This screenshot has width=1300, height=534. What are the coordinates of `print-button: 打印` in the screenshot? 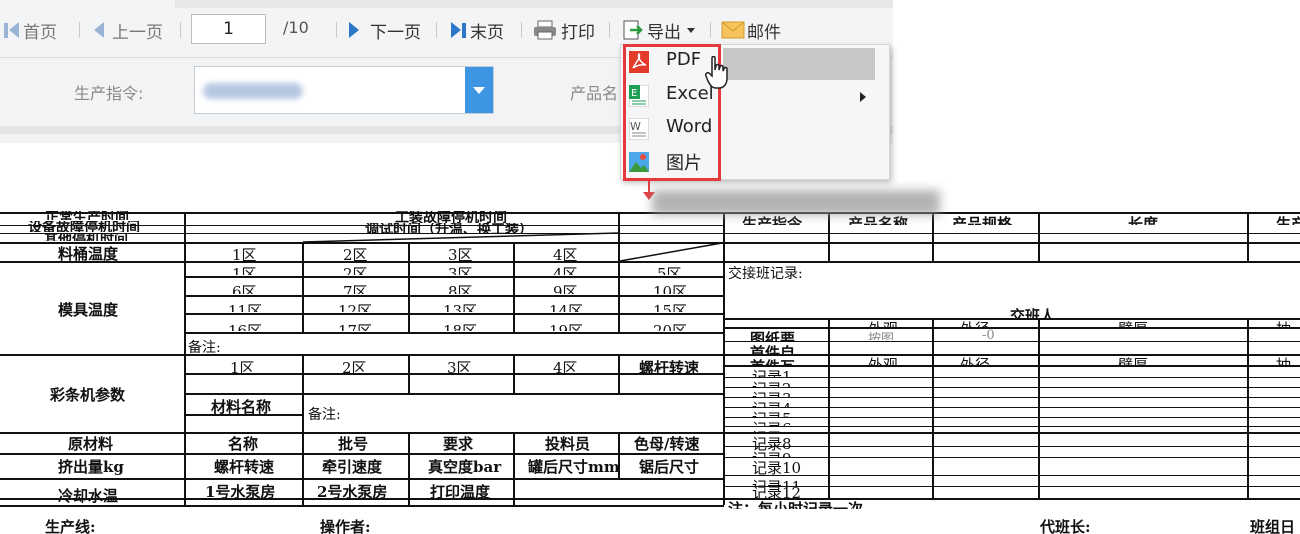 It's located at (564, 30).